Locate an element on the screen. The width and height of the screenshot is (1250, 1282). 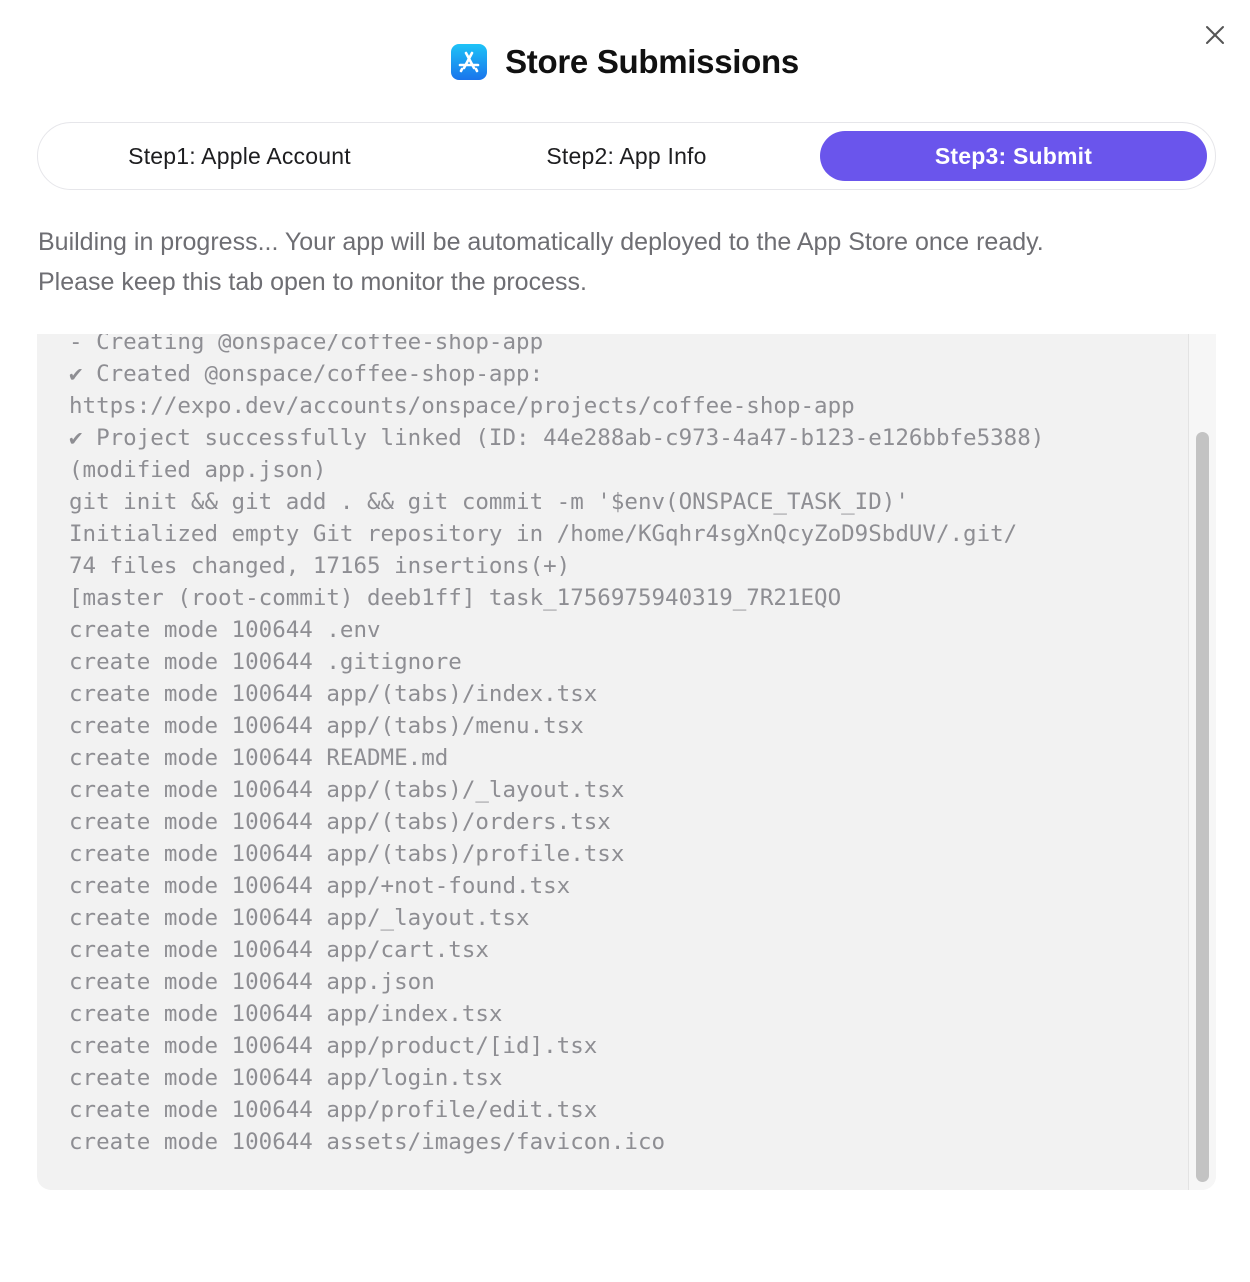
log-line: create mode 100644 app/index.tsx is located at coordinates (286, 1014).